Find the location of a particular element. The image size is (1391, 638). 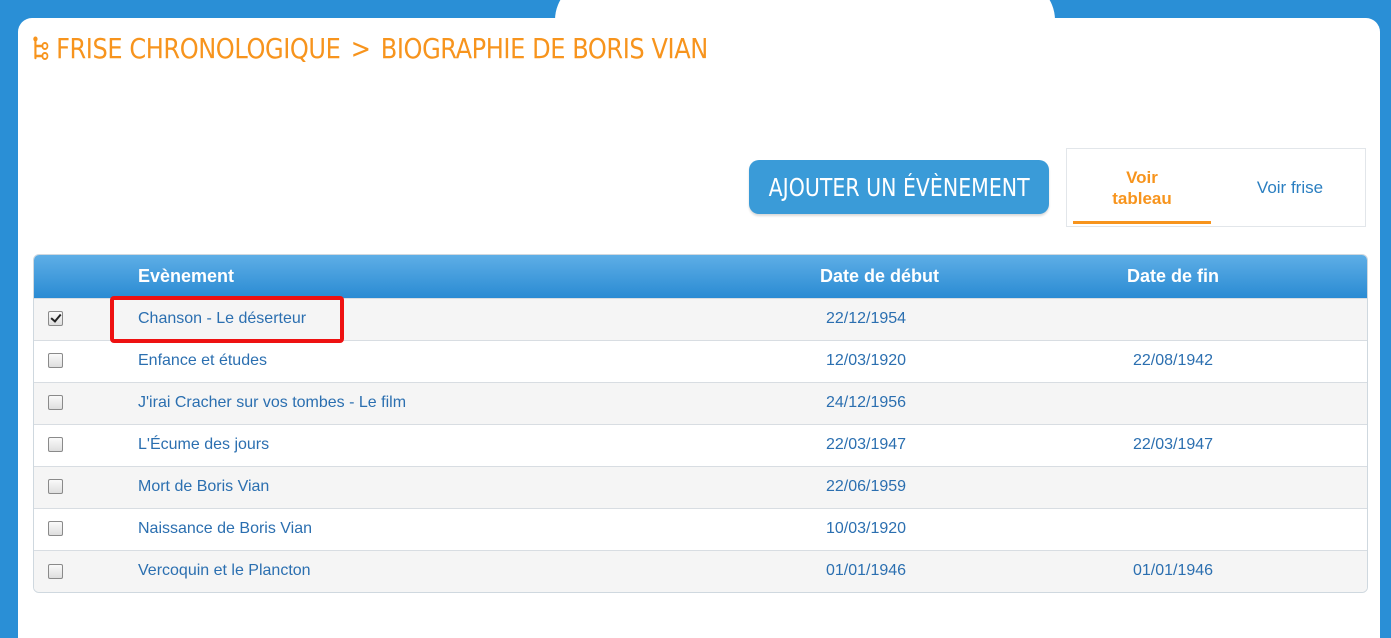

tab-view-table-line2: tableau is located at coordinates (1142, 198).